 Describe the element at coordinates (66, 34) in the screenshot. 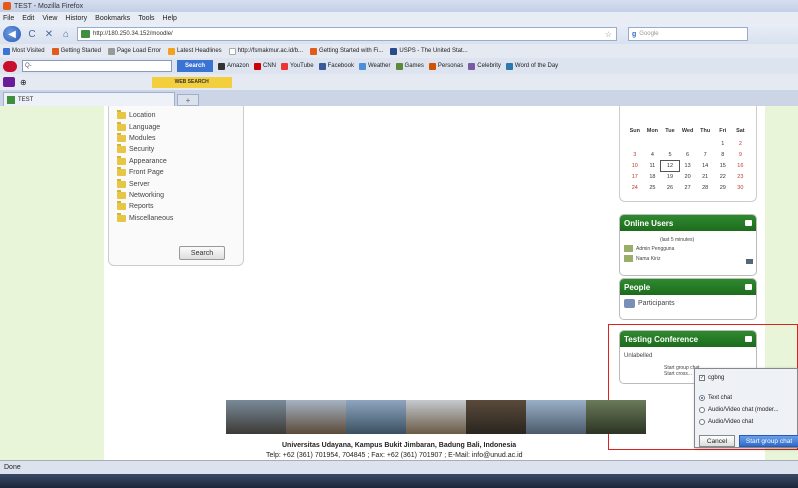

I see `home-icon: ⌂` at that location.